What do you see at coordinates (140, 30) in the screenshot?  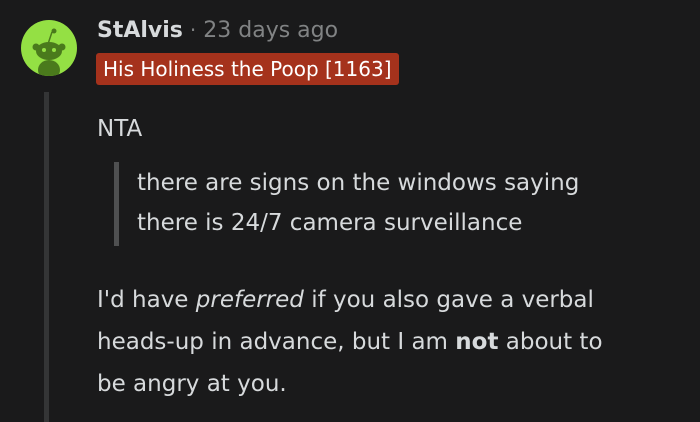 I see `username-link: StAlvis` at bounding box center [140, 30].